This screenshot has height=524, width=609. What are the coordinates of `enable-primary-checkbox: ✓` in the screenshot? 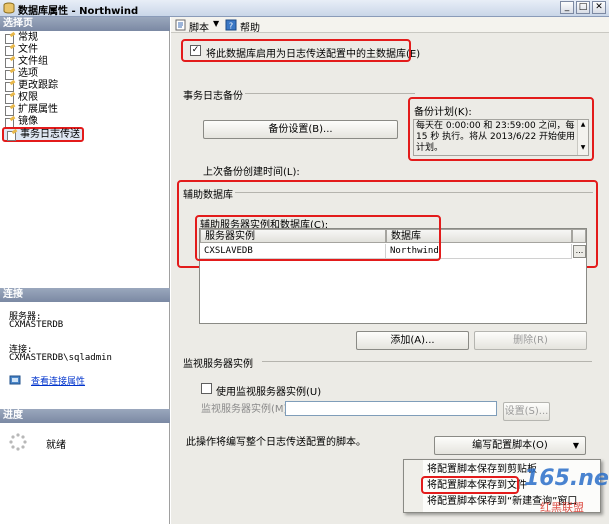 It's located at (195, 50).